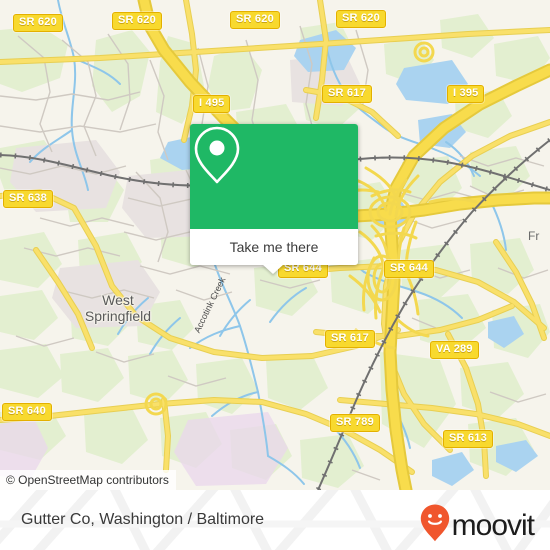 This screenshot has height=550, width=550. Describe the element at coordinates (28, 199) in the screenshot. I see `road-shield: SR 638` at that location.